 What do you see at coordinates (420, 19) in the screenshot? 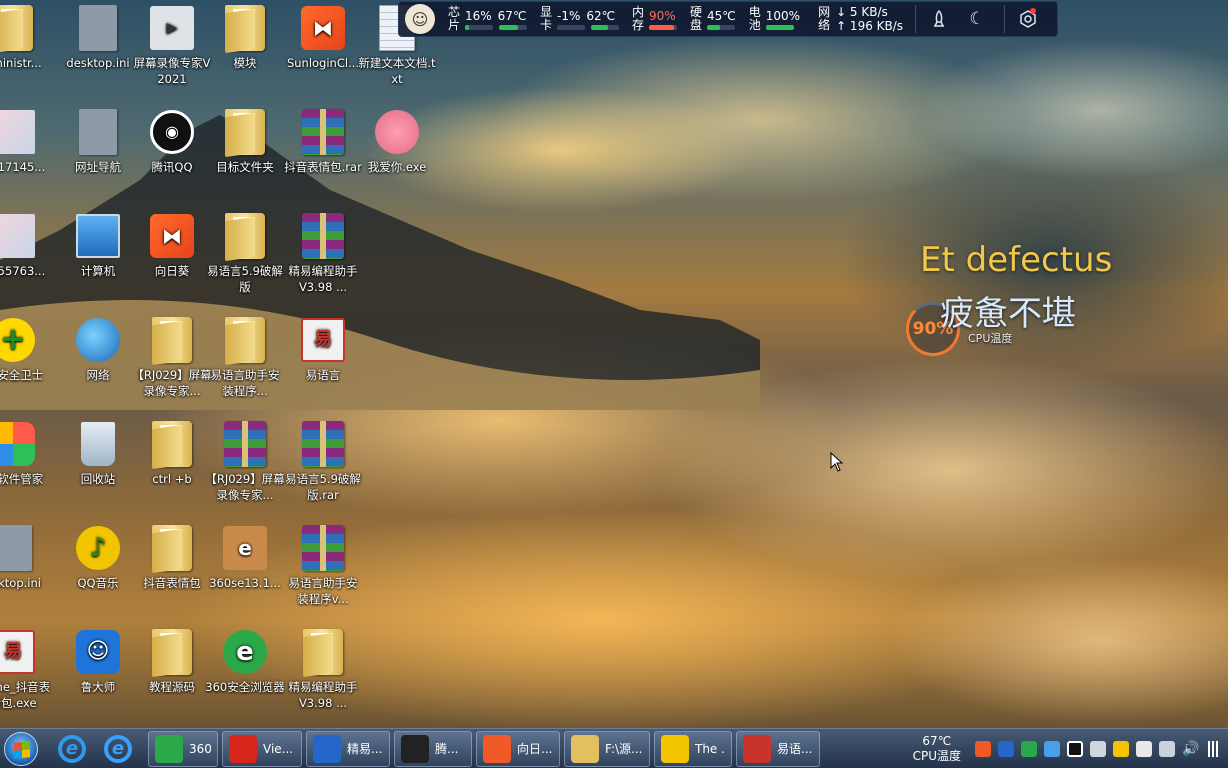
I see `monitor-avatar-icon: ☺` at bounding box center [420, 19].